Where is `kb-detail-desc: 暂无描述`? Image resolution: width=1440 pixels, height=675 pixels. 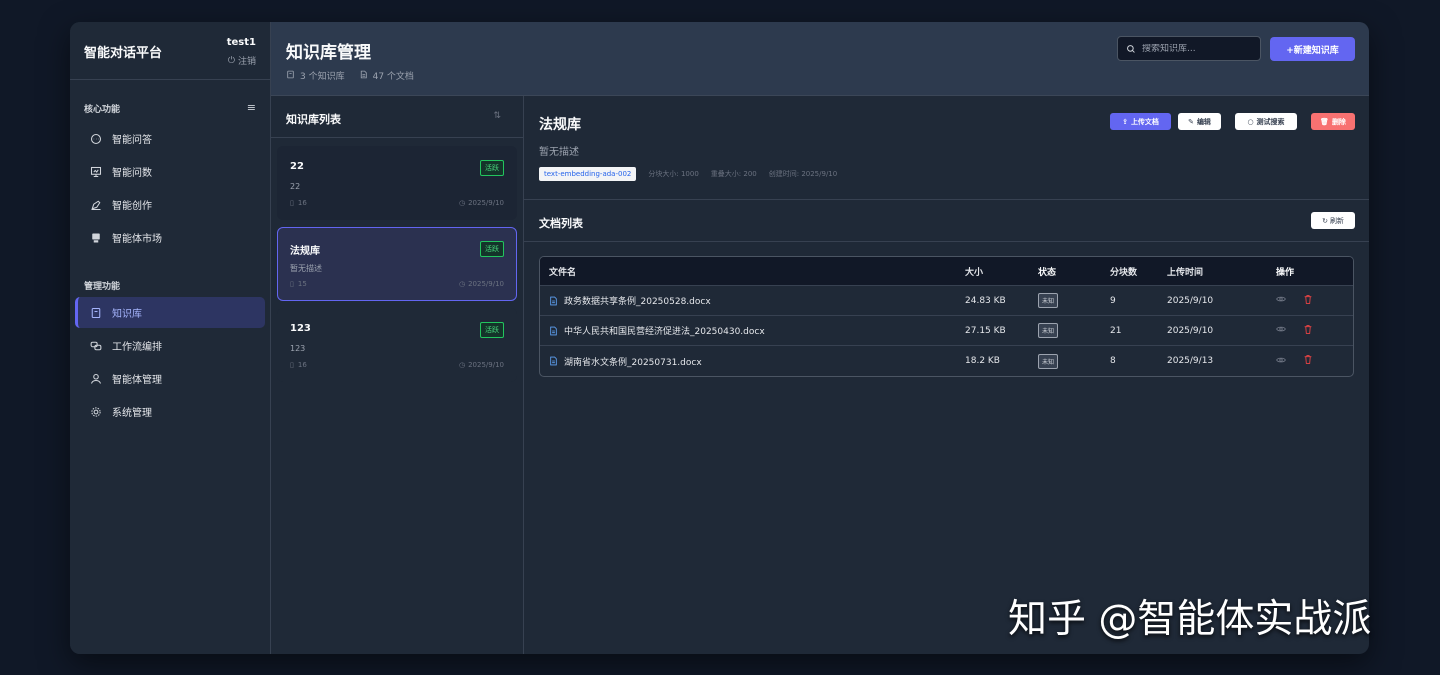 kb-detail-desc: 暂无描述 is located at coordinates (559, 152).